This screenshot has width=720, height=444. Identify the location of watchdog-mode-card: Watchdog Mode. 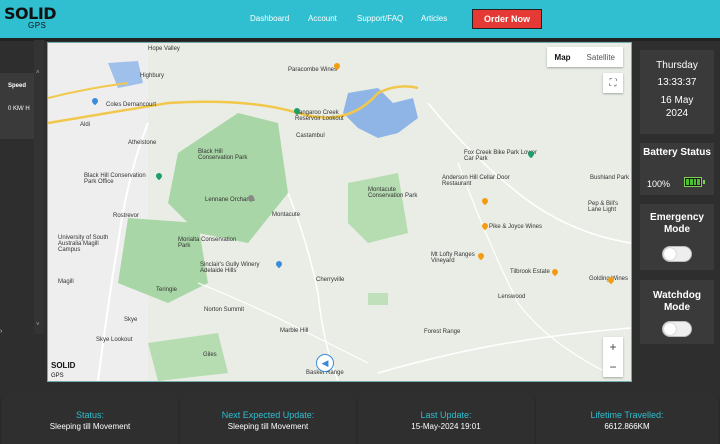
(677, 312).